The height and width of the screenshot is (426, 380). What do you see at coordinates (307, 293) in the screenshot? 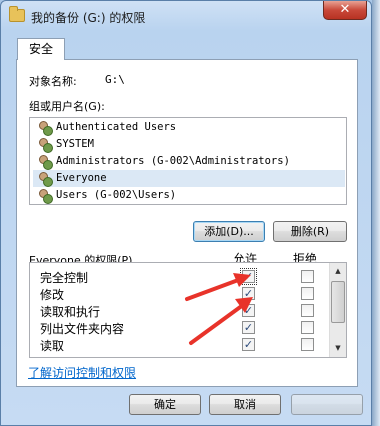
I see `deny-modify-checkbox` at bounding box center [307, 293].